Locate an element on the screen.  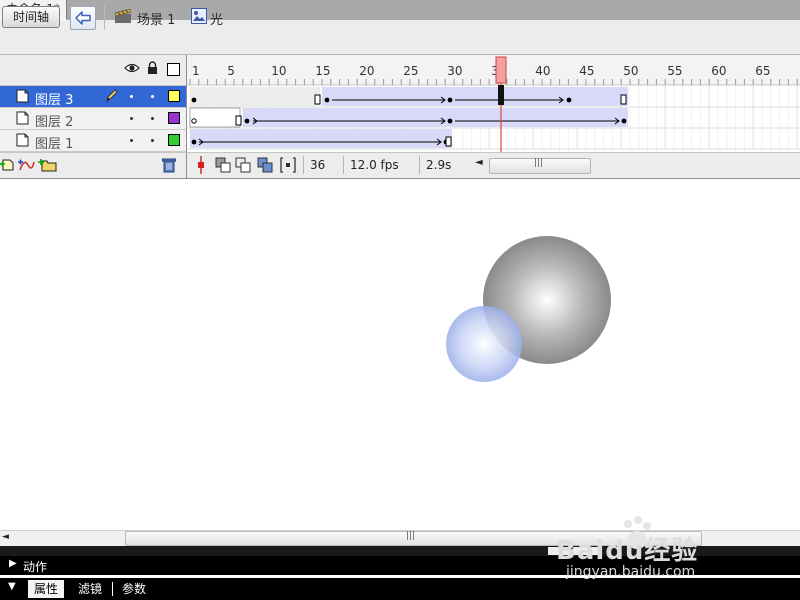
layer-row-2: 图层 2 is located at coordinates (93, 119).